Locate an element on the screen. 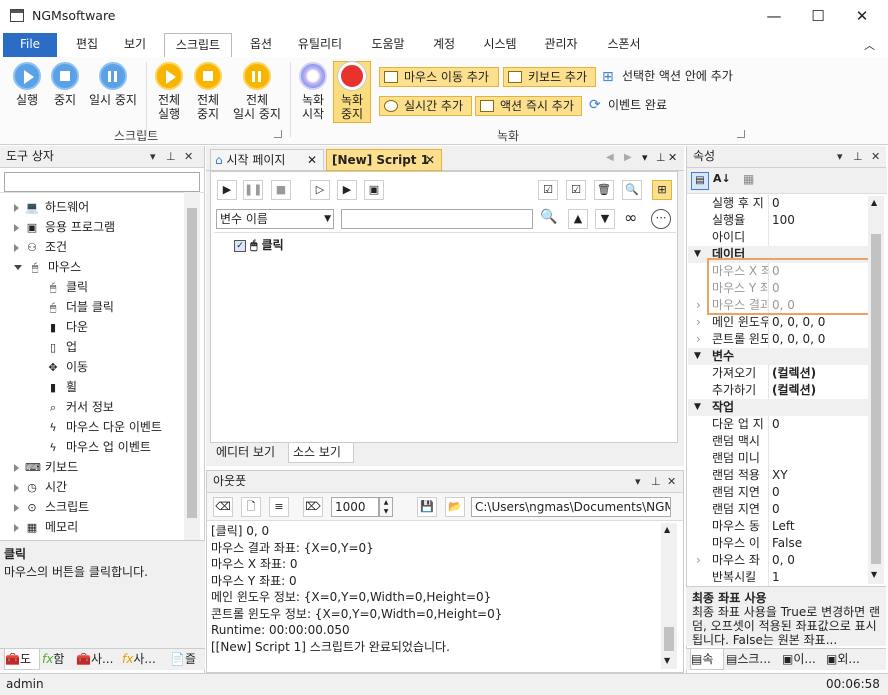 This screenshot has width=888, height=695. property-category: ▼ 변수 is located at coordinates (778, 356).